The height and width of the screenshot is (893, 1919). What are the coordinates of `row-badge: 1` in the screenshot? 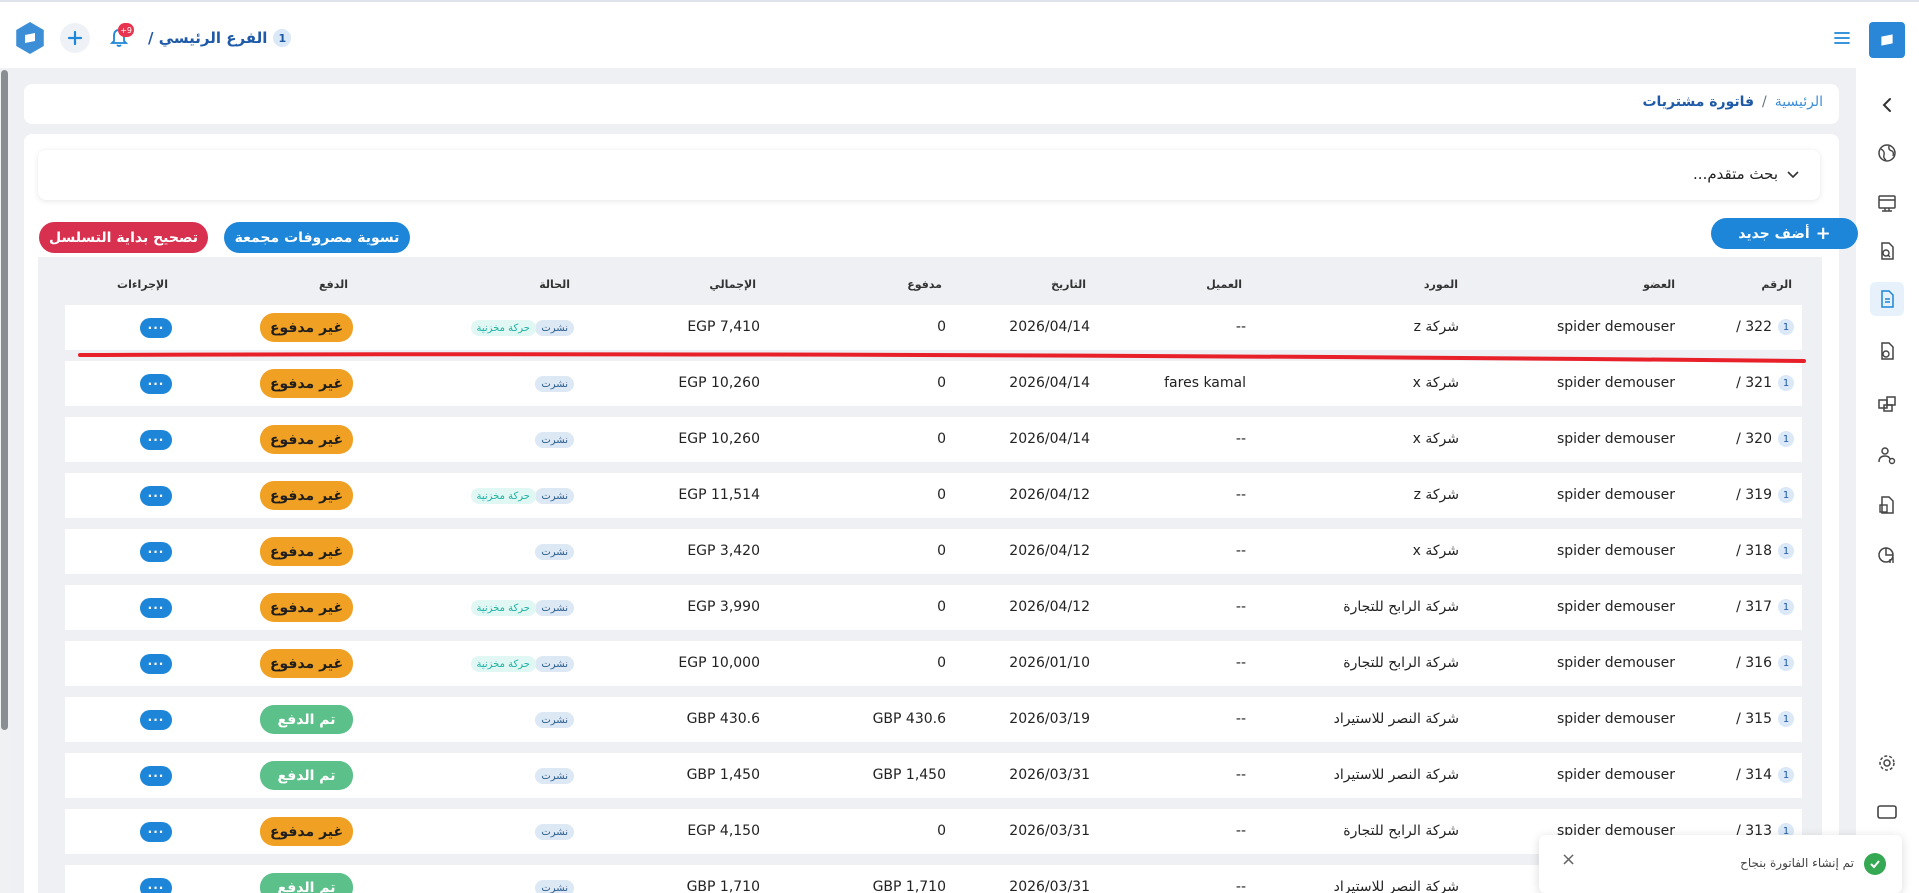 It's located at (1786, 719).